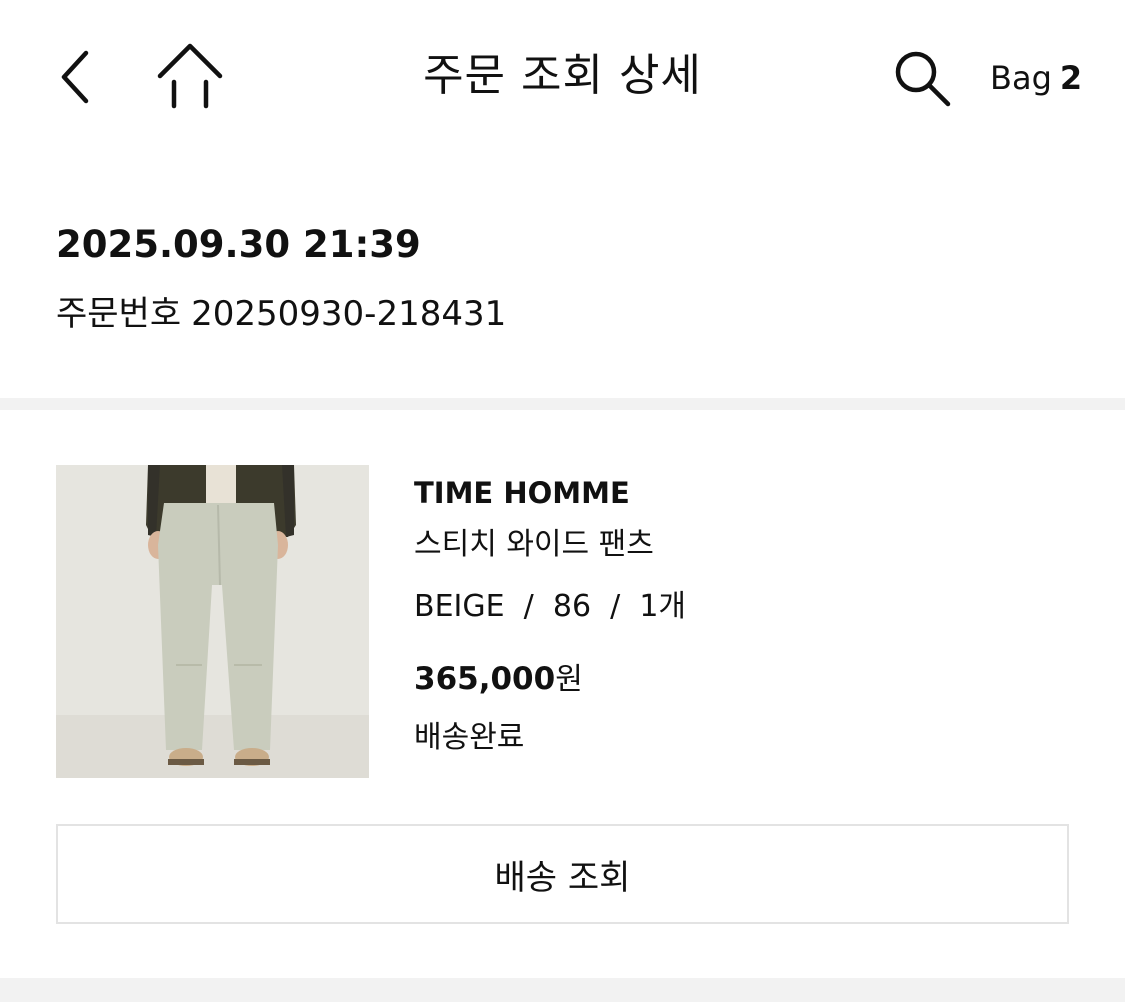 Image resolution: width=1125 pixels, height=1002 pixels. Describe the element at coordinates (349, 314) in the screenshot. I see `order-number-value: 20250930-218431` at that location.